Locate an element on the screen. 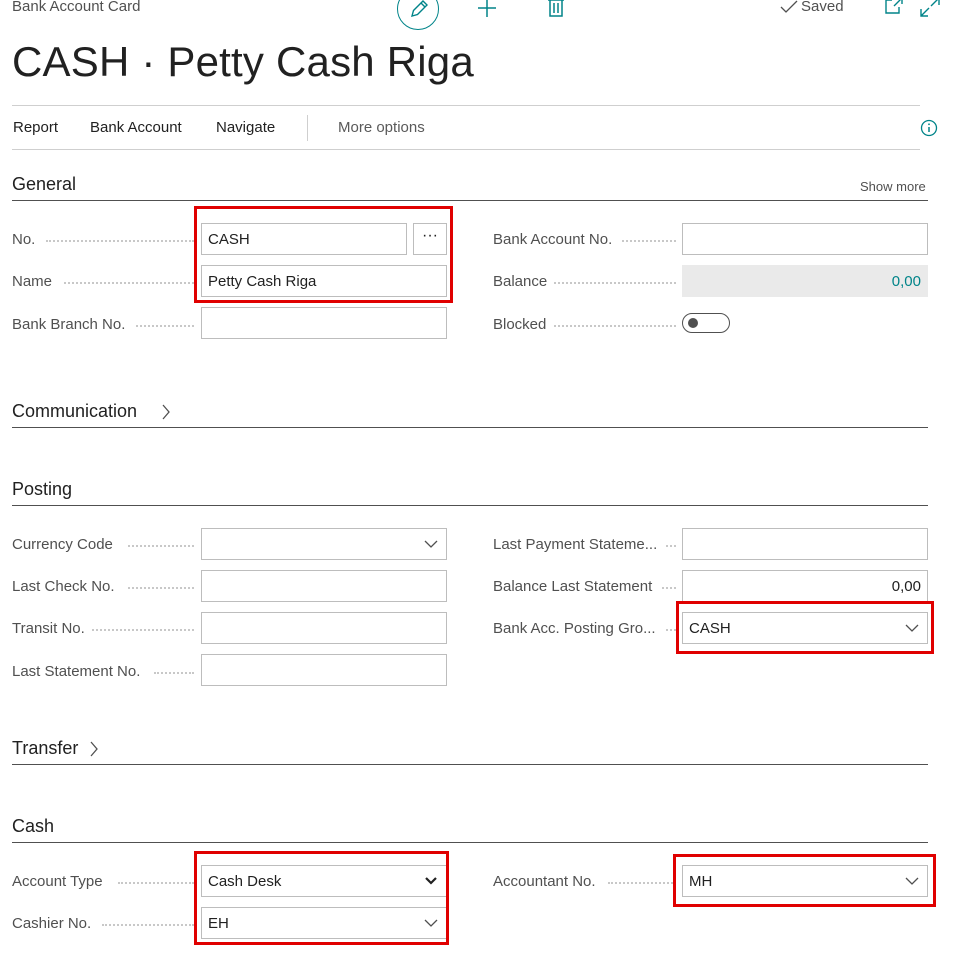  new-icon is located at coordinates (487, 9).